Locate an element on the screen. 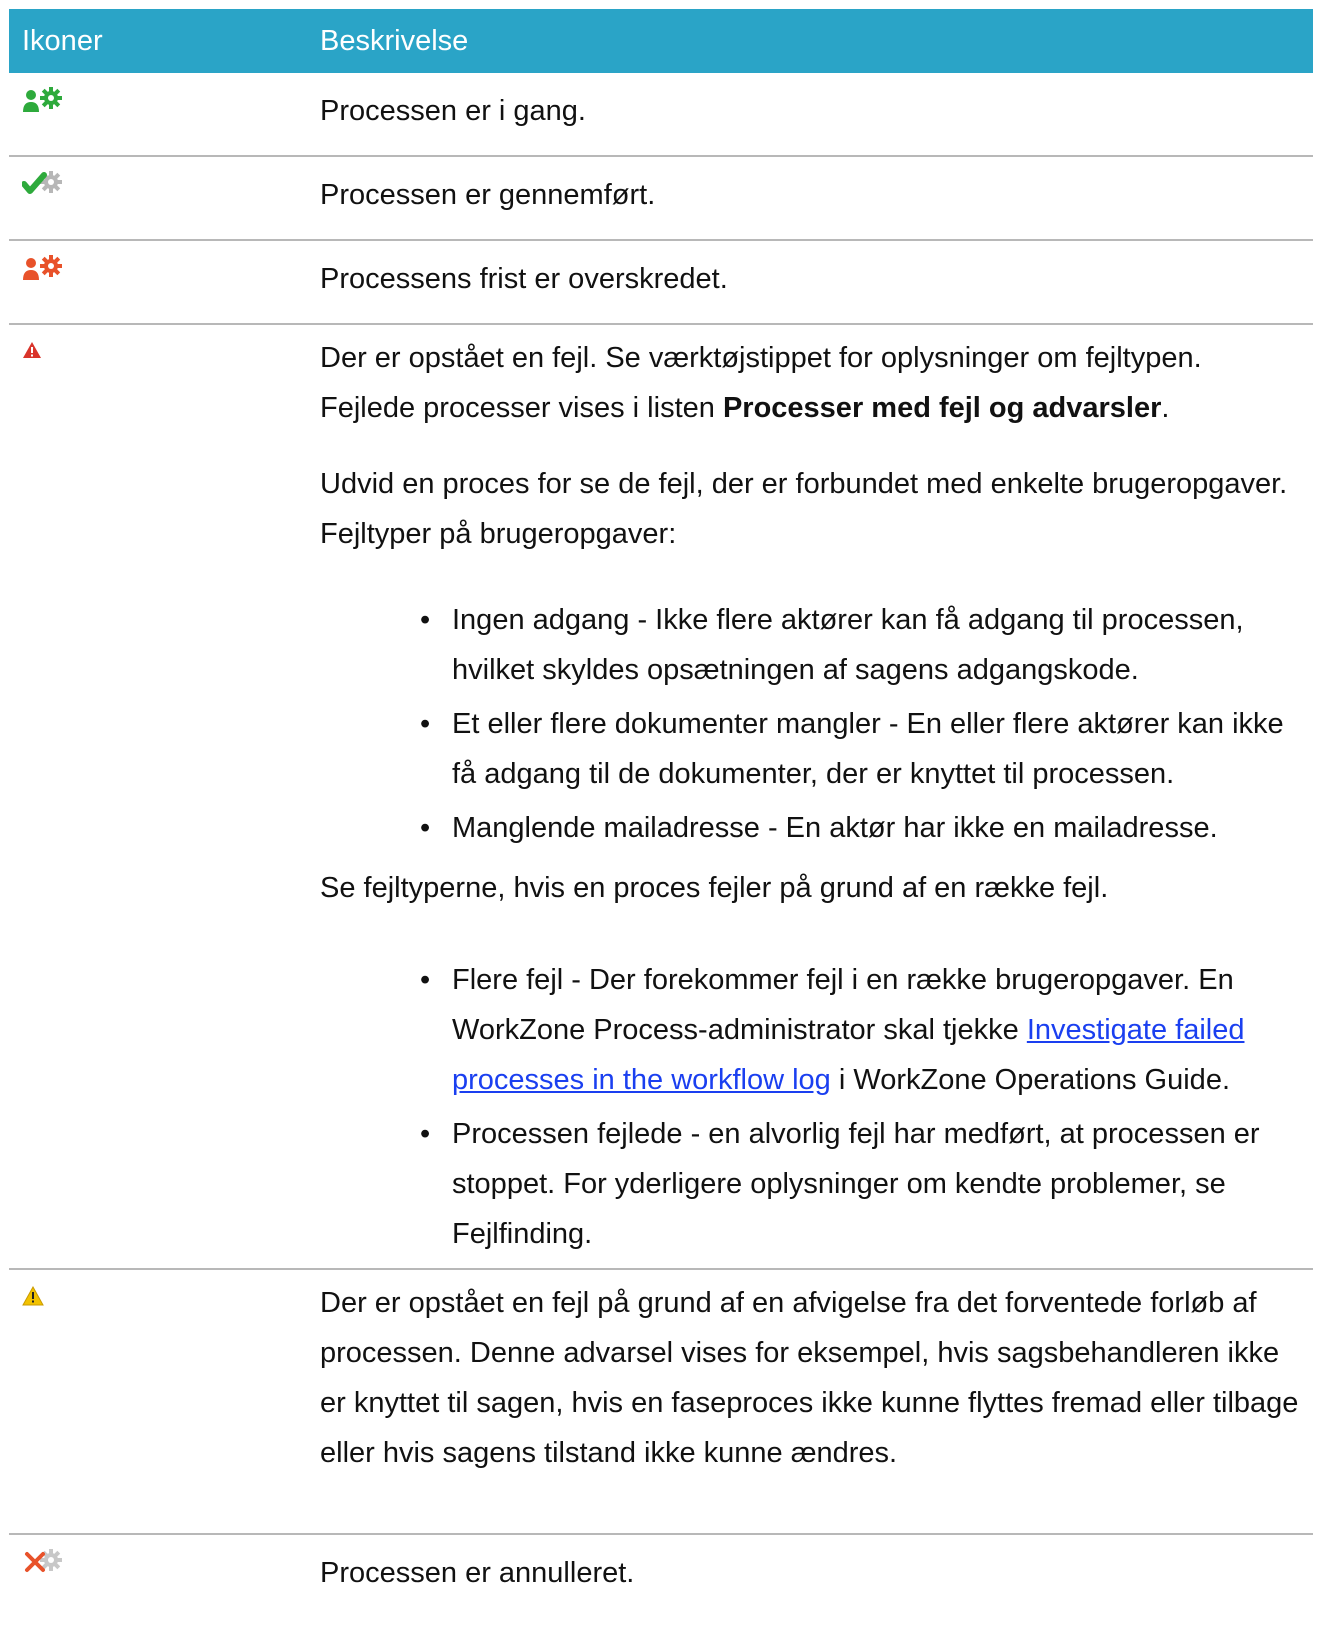 This screenshot has height=1627, width=1322. failed-processes-list-name: Processer med fejl og advarsler is located at coordinates (942, 408).